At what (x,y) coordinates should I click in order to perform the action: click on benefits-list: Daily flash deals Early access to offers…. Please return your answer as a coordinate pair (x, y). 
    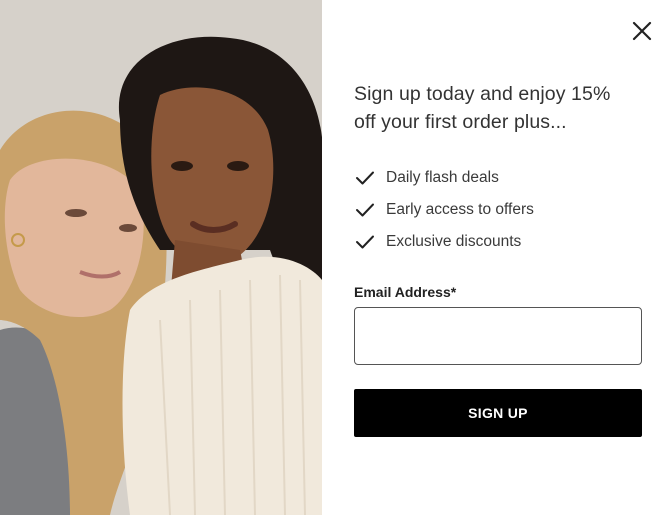
    Looking at the image, I should click on (444, 210).